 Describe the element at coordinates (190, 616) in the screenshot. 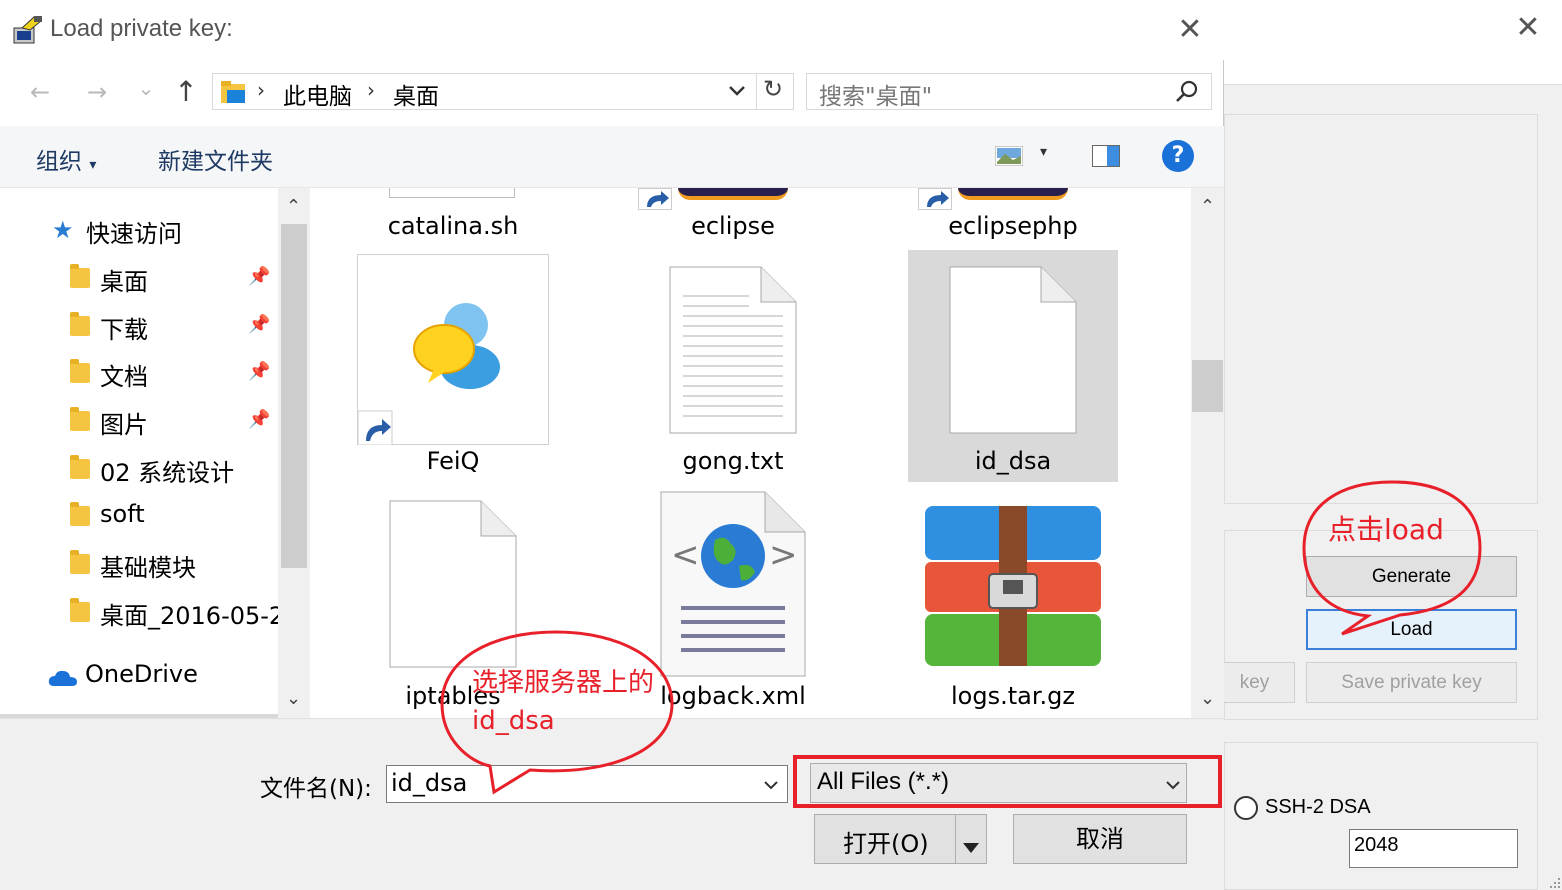

I see `sidebar-item-label: 桌面_2016-05-2` at that location.